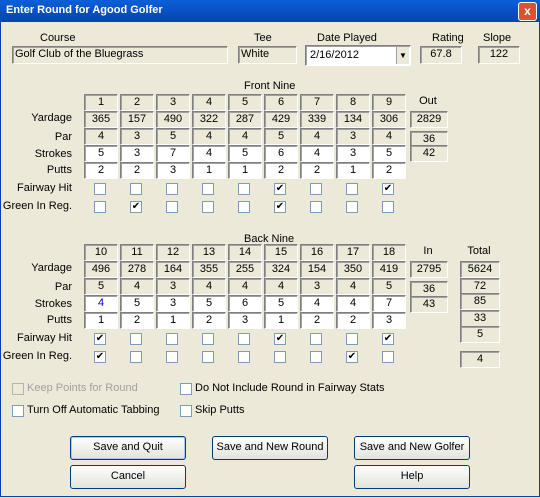 The height and width of the screenshot is (498, 540). What do you see at coordinates (137, 252) in the screenshot?
I see `hole-number: 11` at bounding box center [137, 252].